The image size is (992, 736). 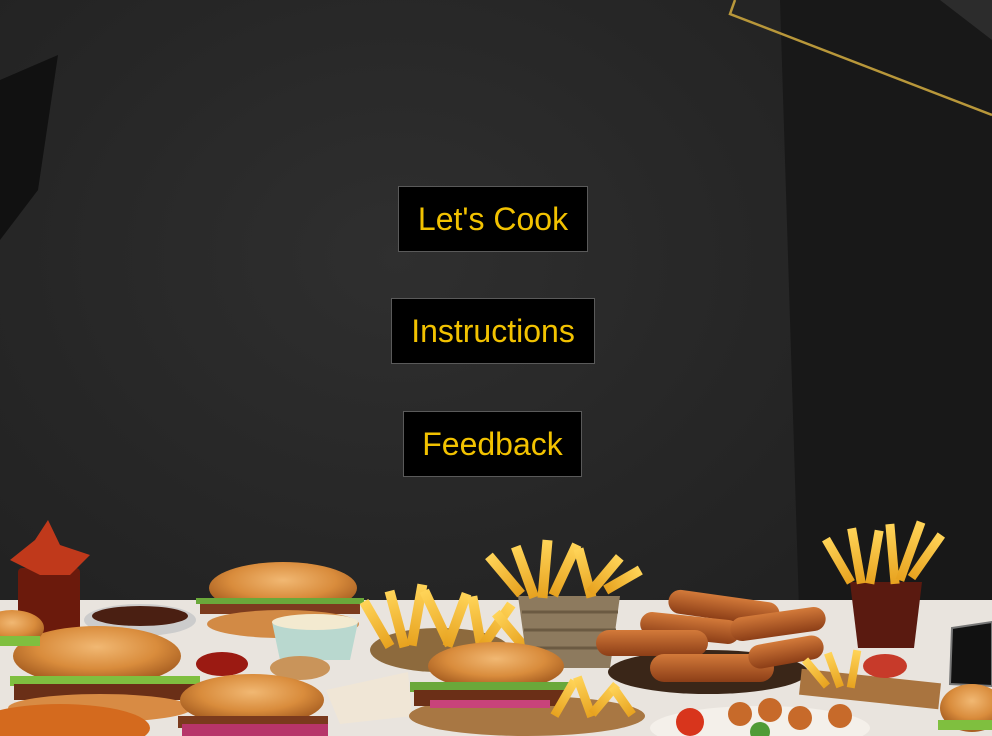 What do you see at coordinates (492, 444) in the screenshot?
I see `feedback-button: Feedback` at bounding box center [492, 444].